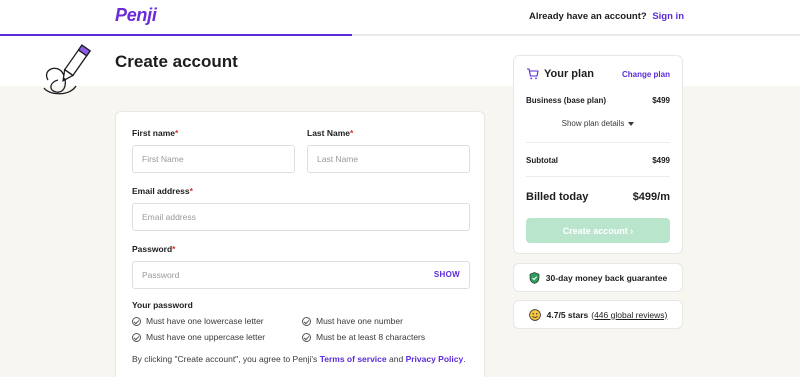  What do you see at coordinates (646, 74) in the screenshot?
I see `change-plan-link: Change plan` at bounding box center [646, 74].